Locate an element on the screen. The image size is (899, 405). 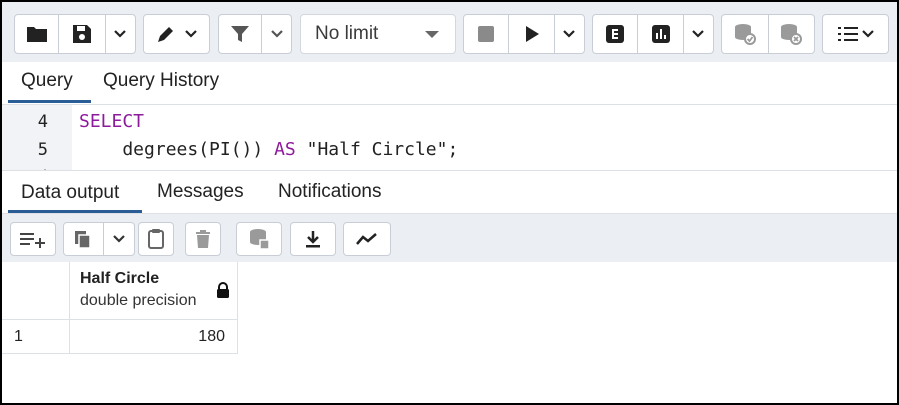
explain-button-group is located at coordinates (653, 34).